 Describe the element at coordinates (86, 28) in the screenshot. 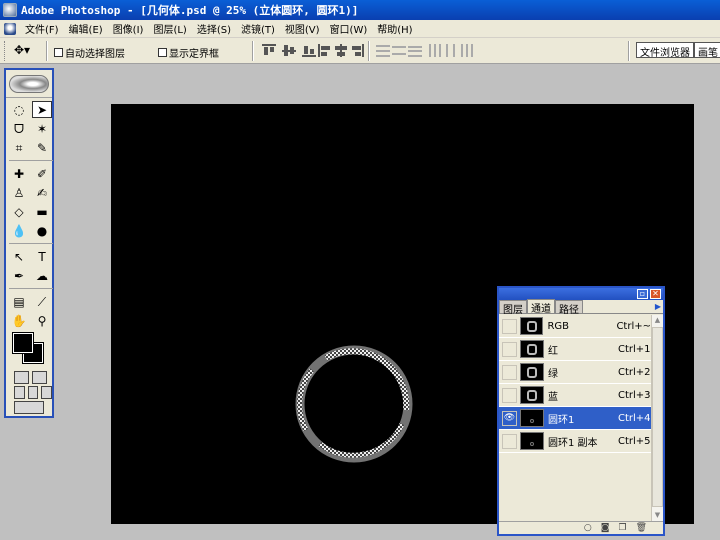

I see `menu-edit: 编辑(E)` at that location.